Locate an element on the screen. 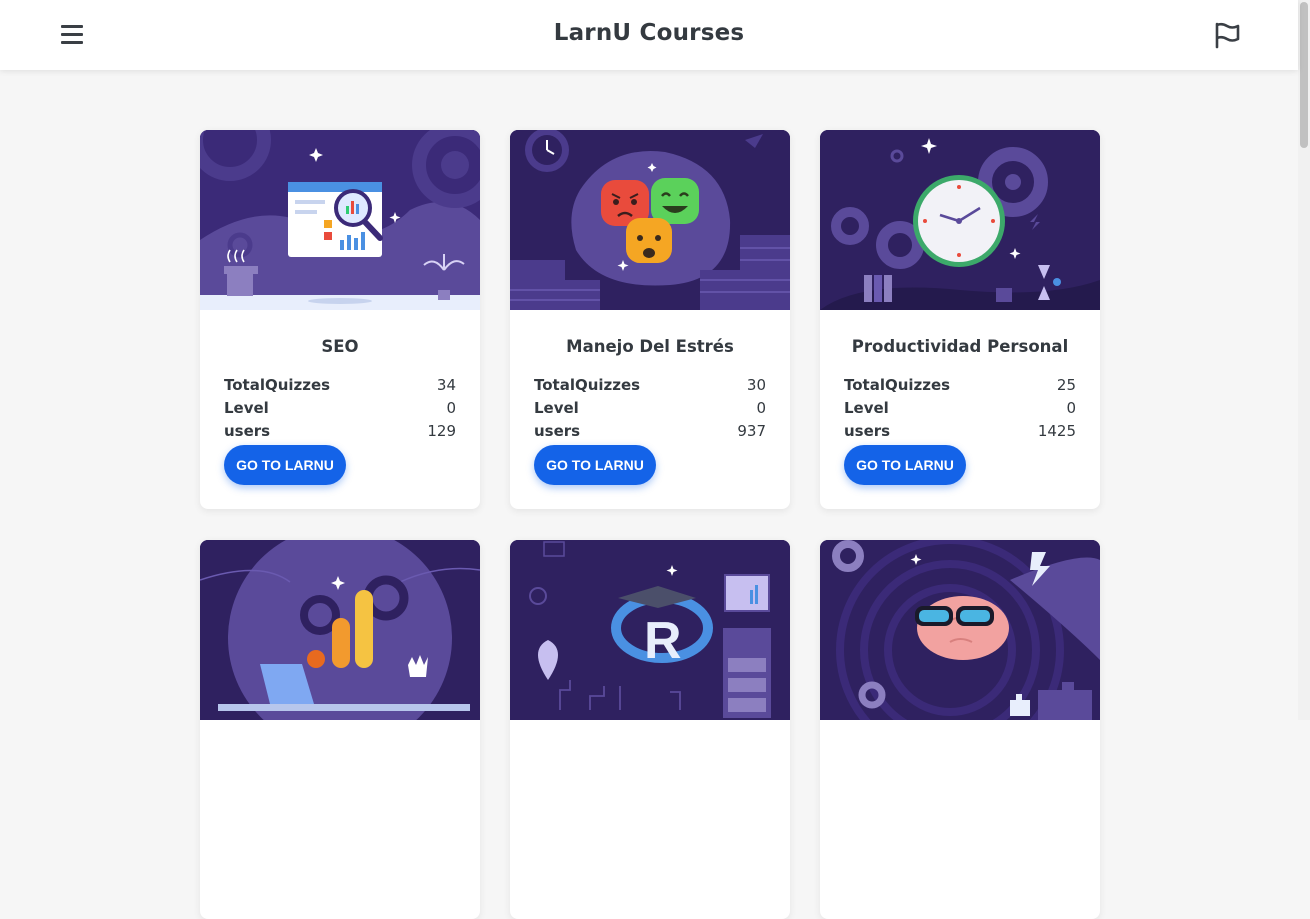 The height and width of the screenshot is (919, 1310). stat-value: 129 is located at coordinates (441, 431).